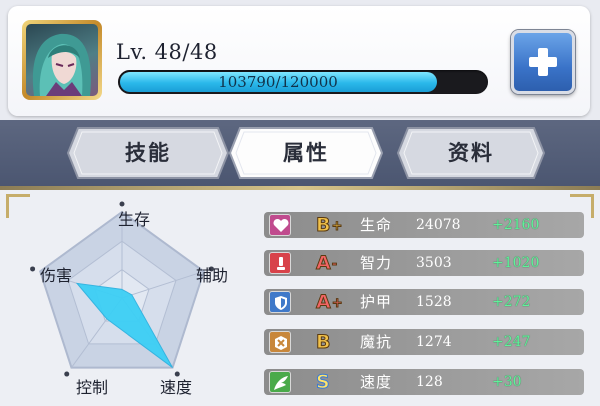  I want to click on tab-attributes-label: 属性, so click(306, 153).